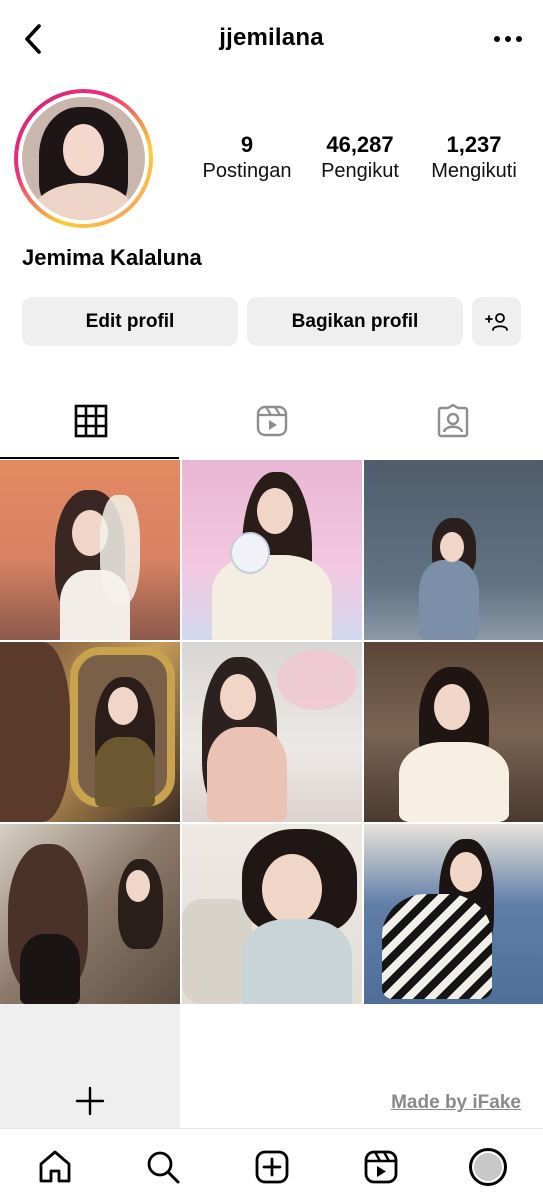 This screenshot has width=543, height=1200. Describe the element at coordinates (130, 321) in the screenshot. I see `edit-profile-button: Edit profil` at that location.